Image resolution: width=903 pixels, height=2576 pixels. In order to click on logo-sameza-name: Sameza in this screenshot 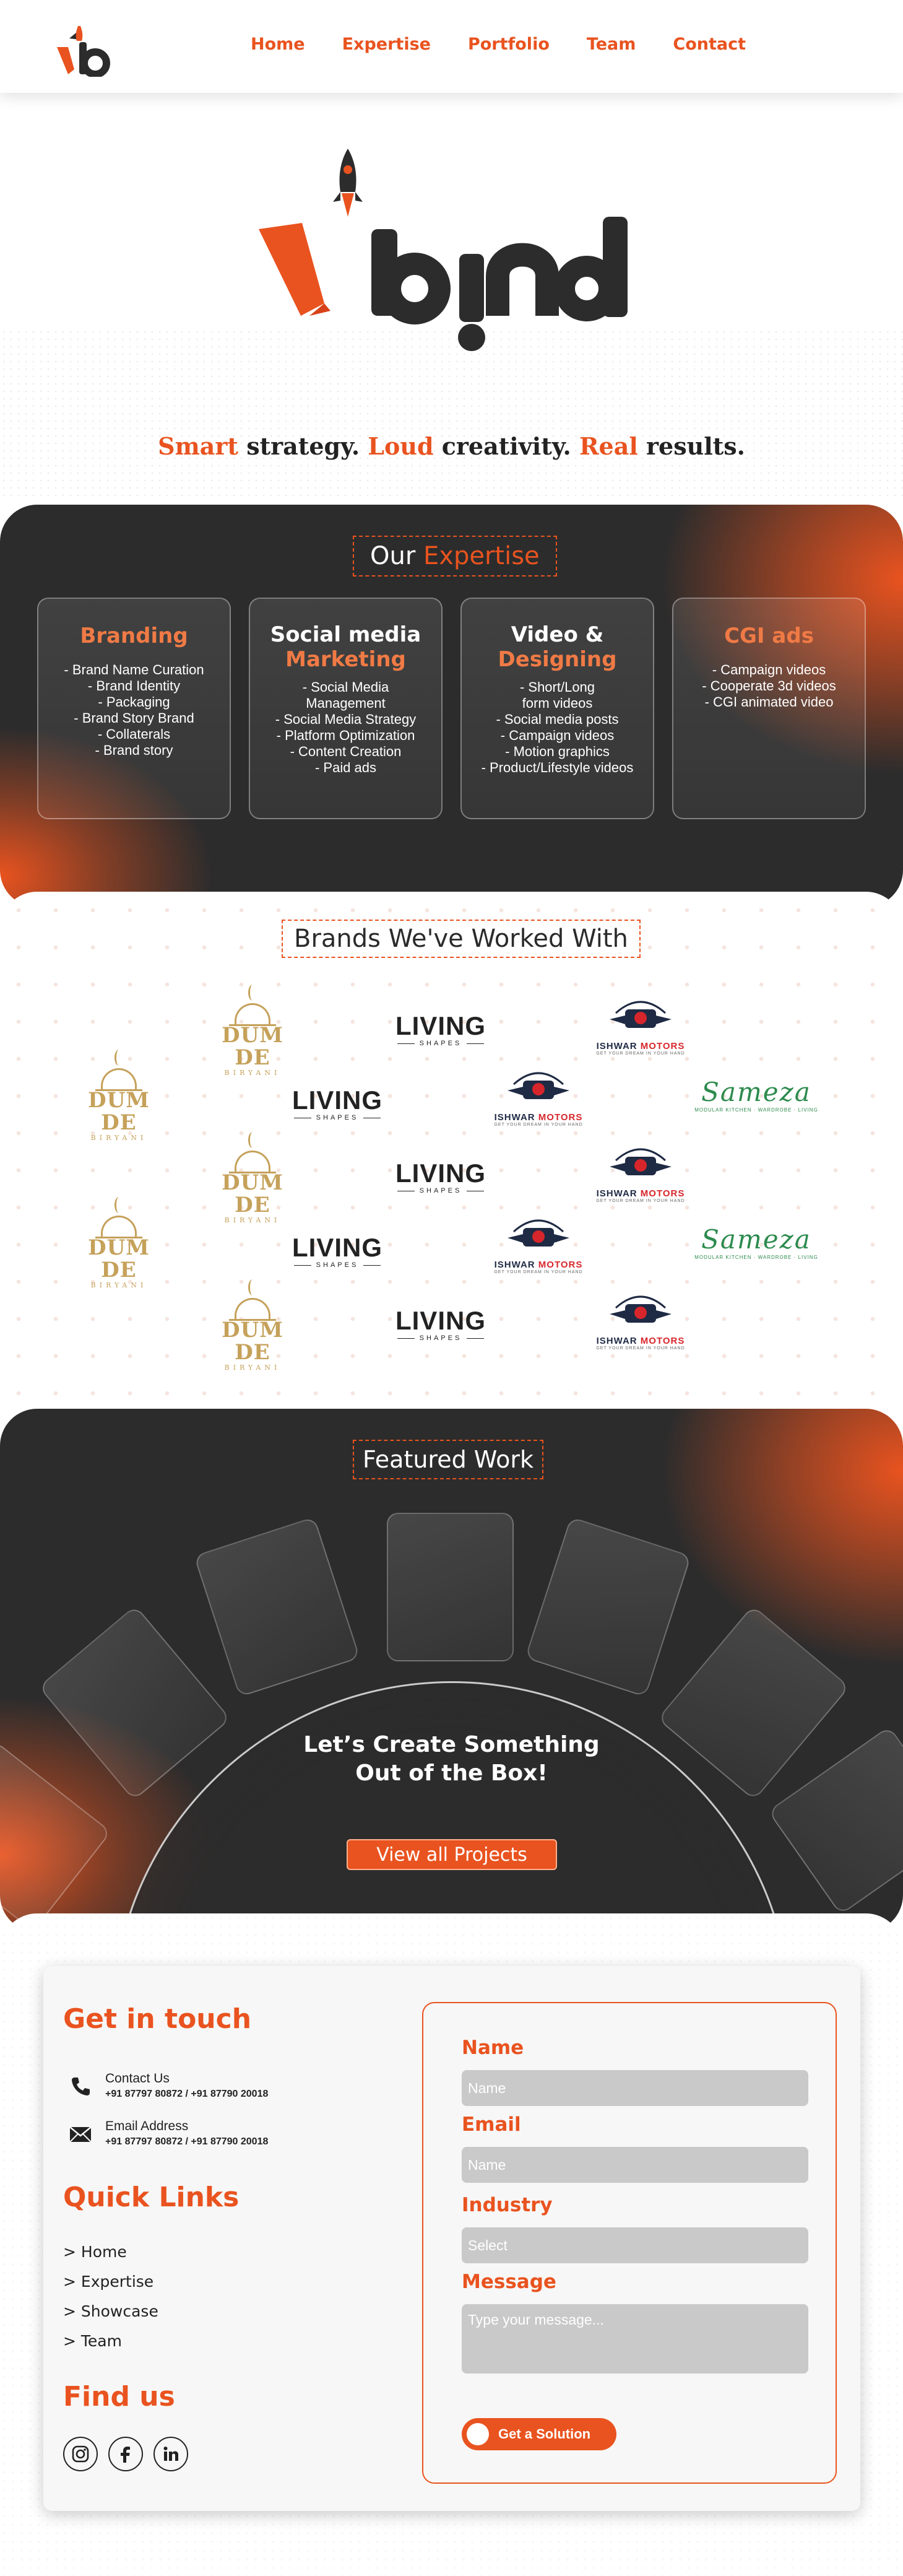, I will do `click(756, 1239)`.